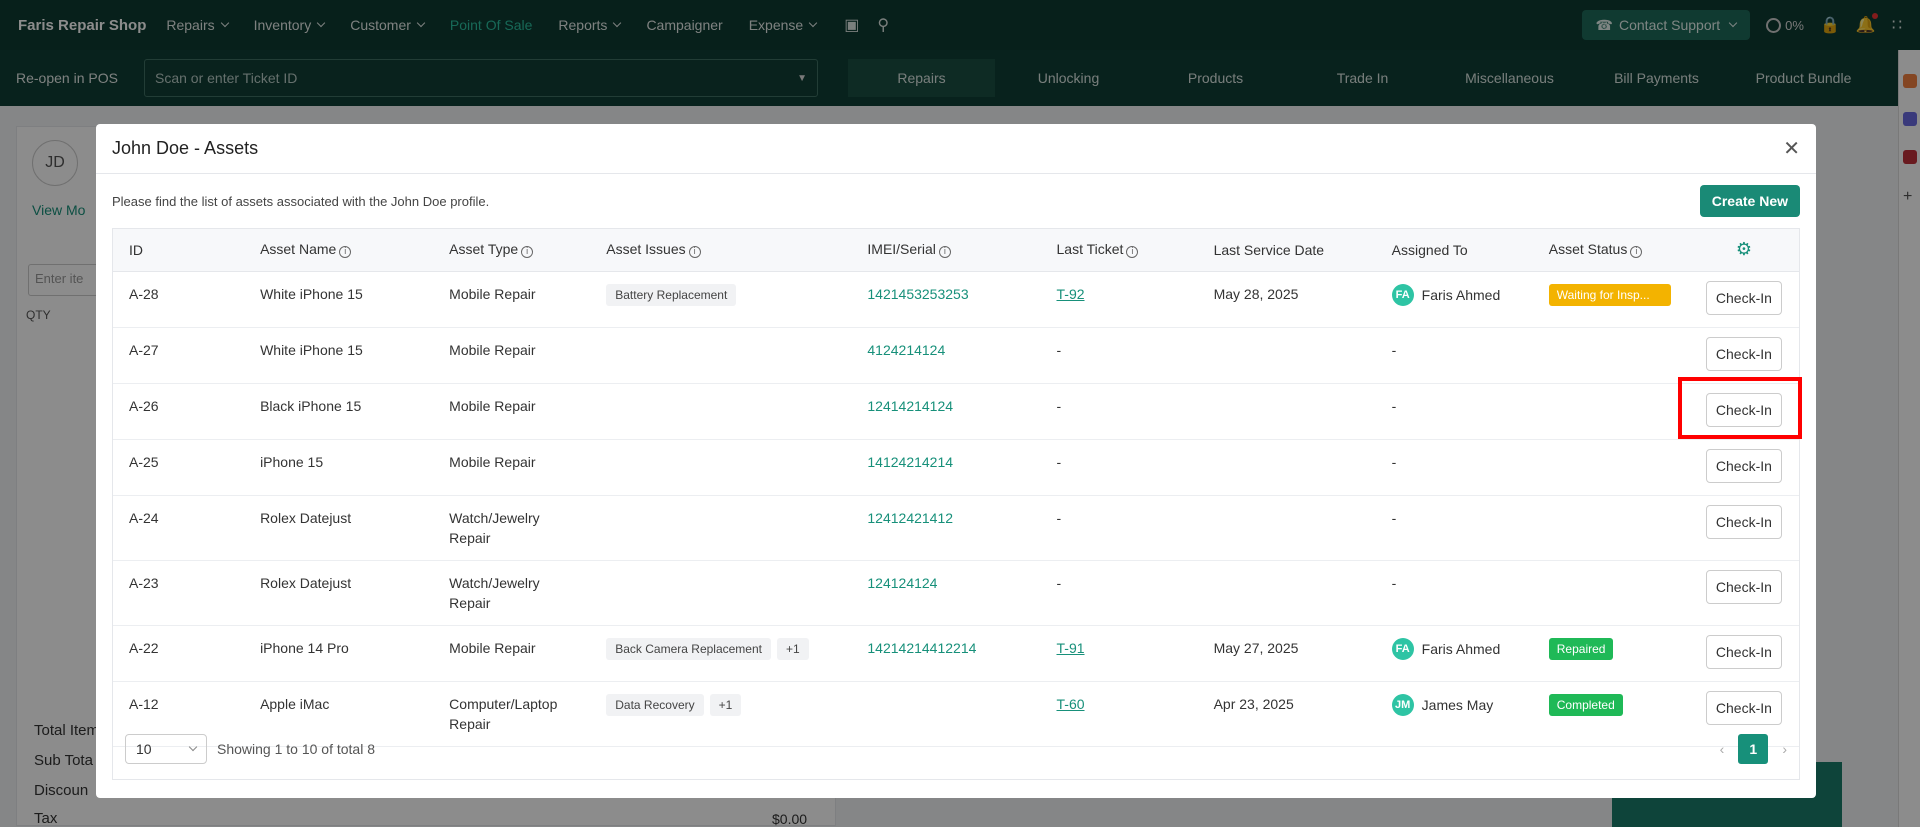 The image size is (1920, 827). I want to click on next-page-icon: ›, so click(1784, 749).